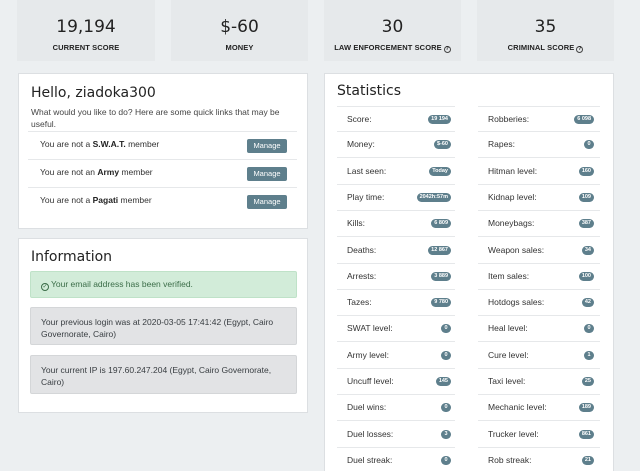 The width and height of the screenshot is (640, 471). Describe the element at coordinates (396, 172) in the screenshot. I see `stat-row: Last seen: Today` at that location.